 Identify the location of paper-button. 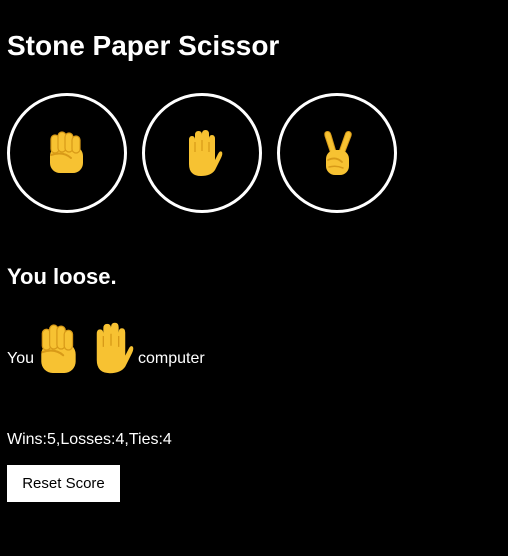
(202, 153).